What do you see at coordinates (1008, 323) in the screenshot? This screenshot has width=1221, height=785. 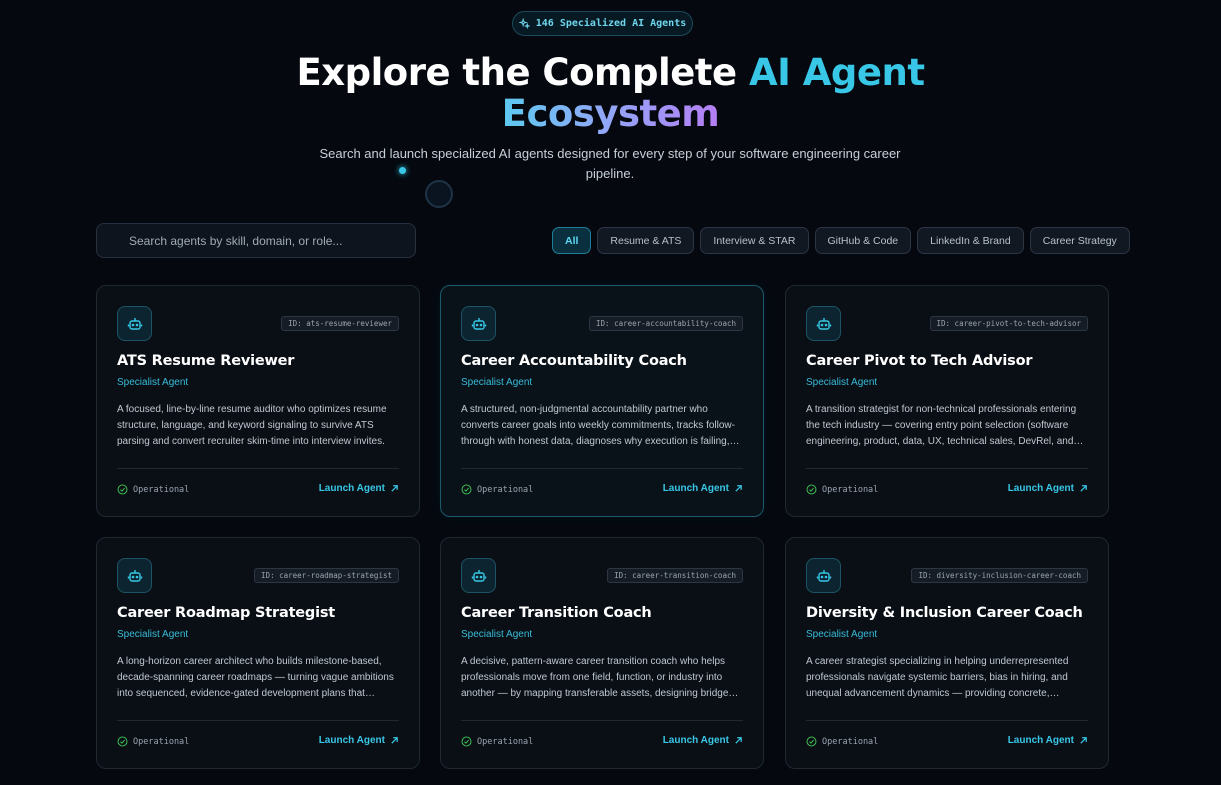 I see `agent-id-tag: ID: career-pivot-to-tech-advisor` at bounding box center [1008, 323].